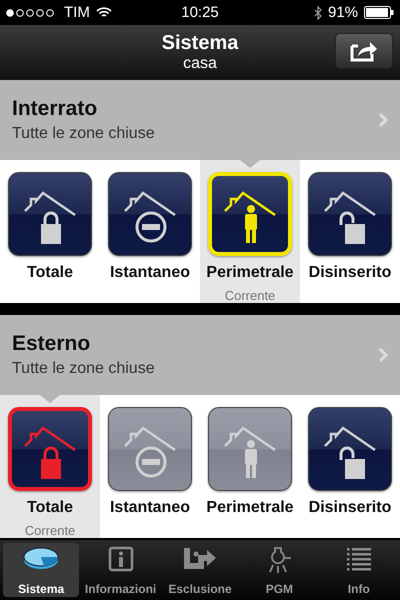 This screenshot has width=400, height=600. I want to click on bluetooth-icon, so click(318, 13).